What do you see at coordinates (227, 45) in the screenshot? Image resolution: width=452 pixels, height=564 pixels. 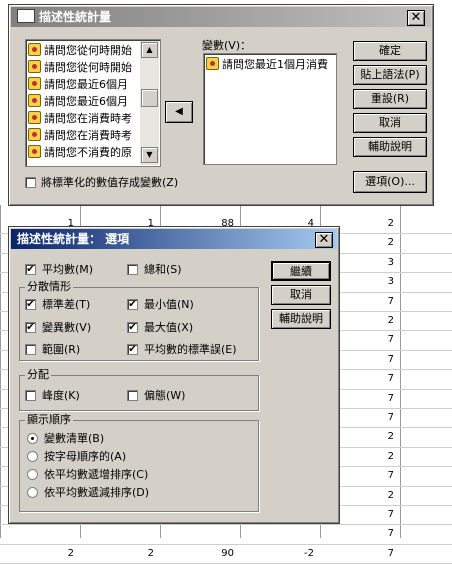 I see `variables-label: 變數(V)：` at bounding box center [227, 45].